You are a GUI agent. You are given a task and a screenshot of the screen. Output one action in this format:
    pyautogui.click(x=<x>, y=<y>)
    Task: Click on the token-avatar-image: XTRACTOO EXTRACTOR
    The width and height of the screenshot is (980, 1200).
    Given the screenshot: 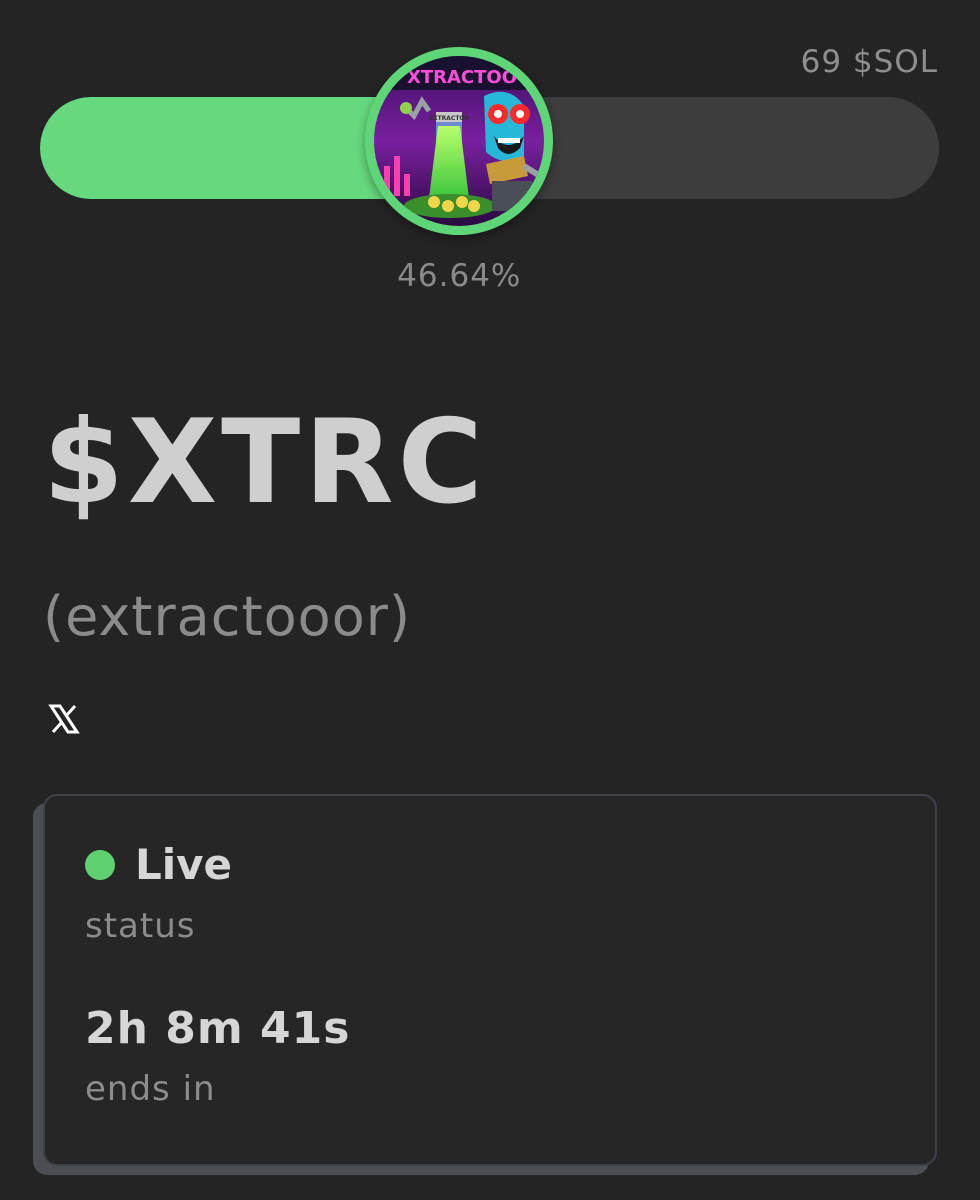 What is the action you would take?
    pyautogui.click(x=459, y=141)
    